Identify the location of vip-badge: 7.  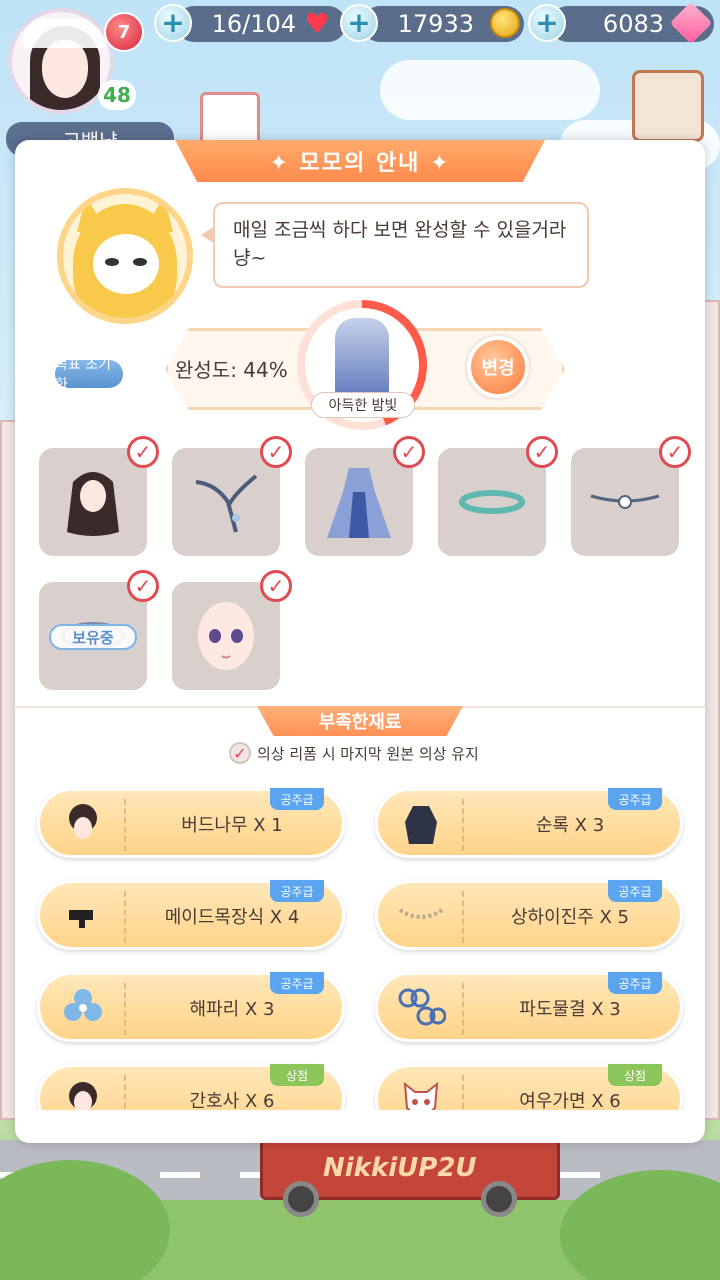
(124, 32).